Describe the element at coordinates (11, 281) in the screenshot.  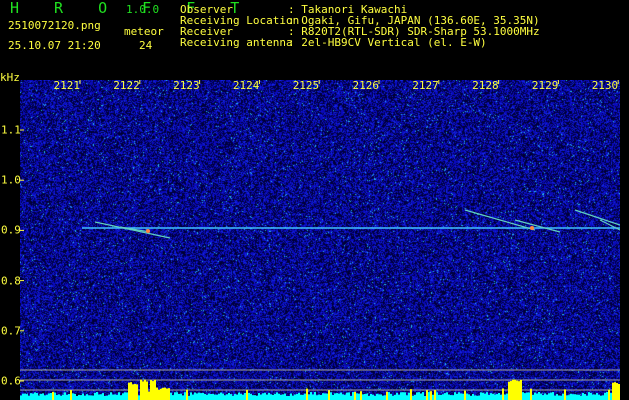
I see `y-tick-label: 0.8` at that location.